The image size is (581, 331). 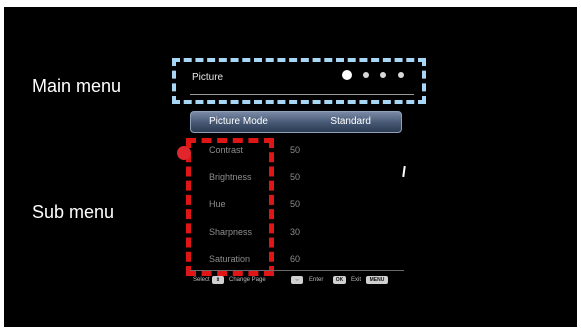 What do you see at coordinates (77, 86) in the screenshot?
I see `main-menu-callout: Main menu` at bounding box center [77, 86].